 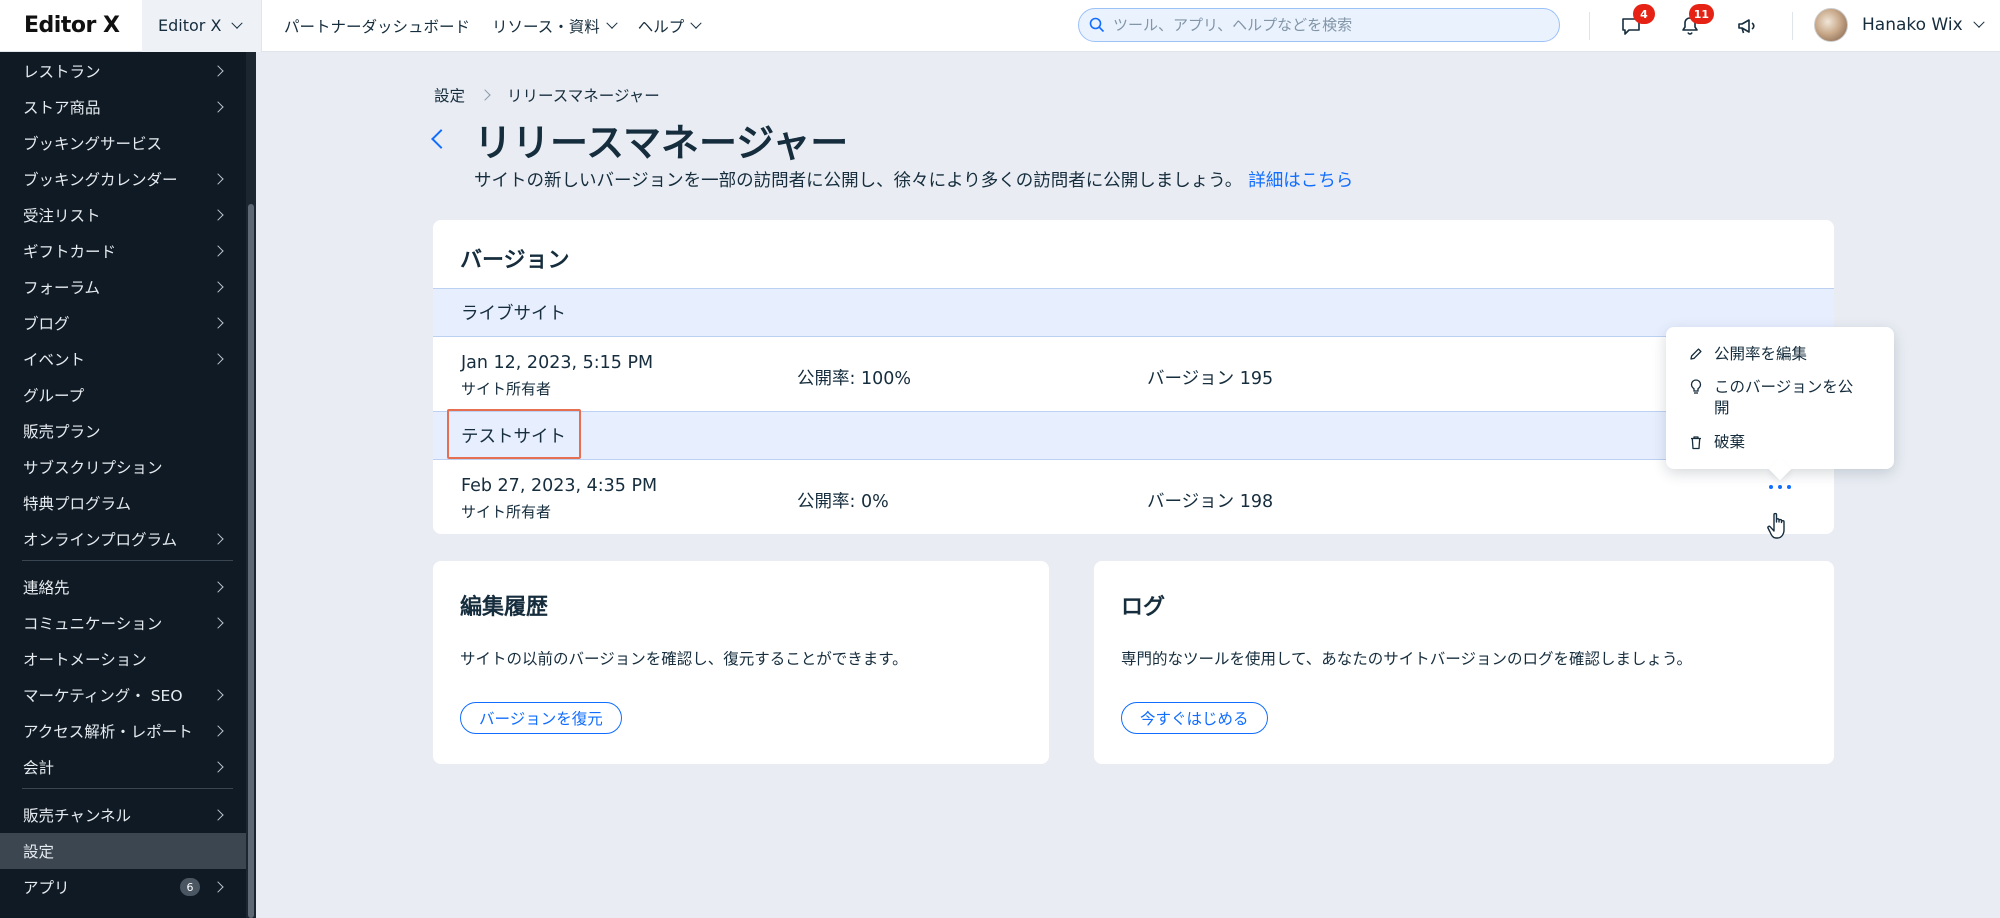 I want to click on menu-item-label: 公開率を編集, so click(x=1761, y=354).